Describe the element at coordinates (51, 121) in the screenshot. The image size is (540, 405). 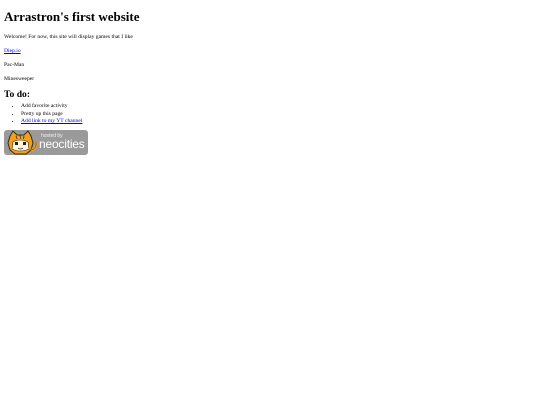
I see `yt-channel-link: Add link to my YT channel` at that location.